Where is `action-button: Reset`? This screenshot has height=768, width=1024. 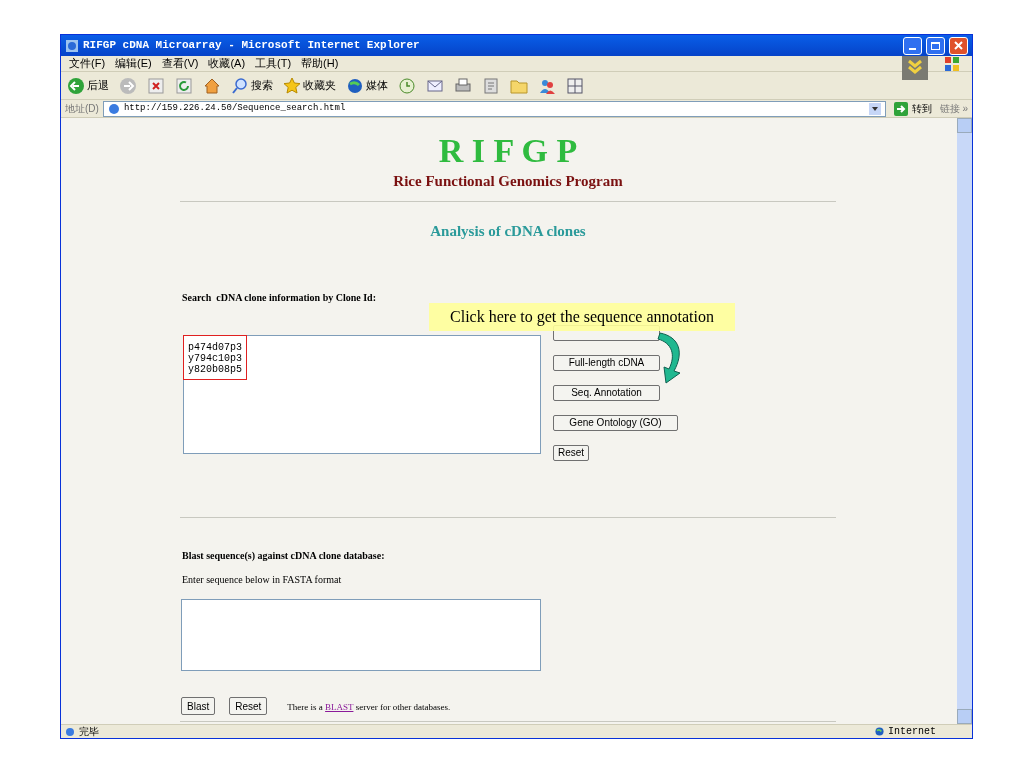 action-button: Reset is located at coordinates (571, 453).